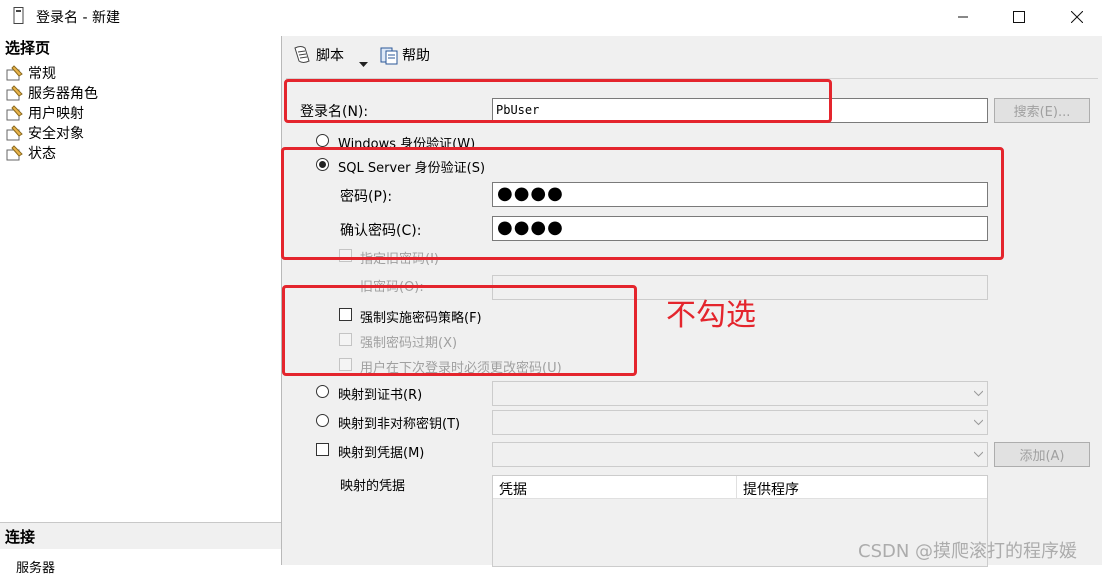 This screenshot has height=576, width=1102. I want to click on select-page-title: 选择页, so click(28, 48).